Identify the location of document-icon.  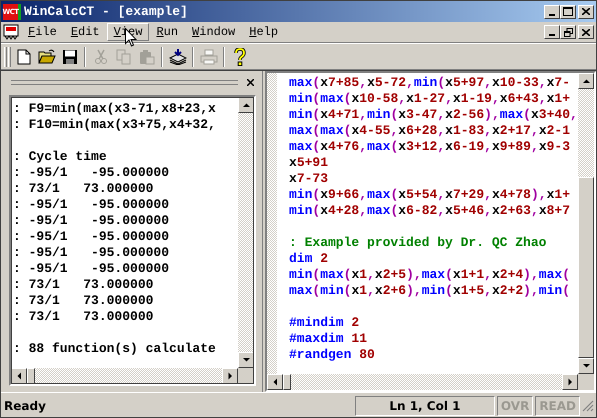
(11, 32).